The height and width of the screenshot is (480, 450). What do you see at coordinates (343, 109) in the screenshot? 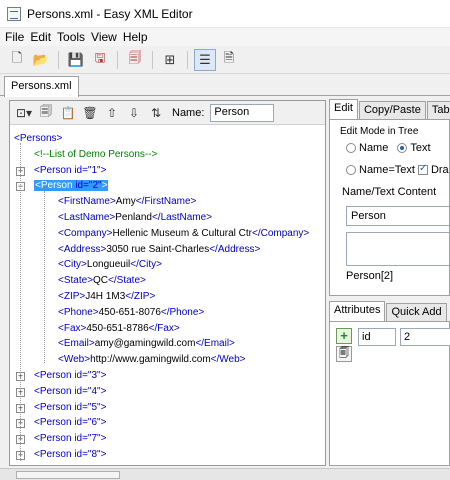
I see `tab-edit: Edit` at bounding box center [343, 109].